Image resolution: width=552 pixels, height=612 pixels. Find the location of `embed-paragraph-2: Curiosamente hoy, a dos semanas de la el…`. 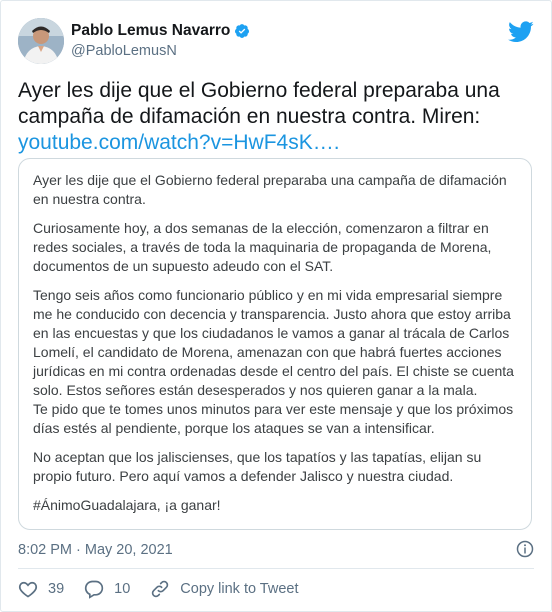

embed-paragraph-2: Curiosamente hoy, a dos semanas de la el… is located at coordinates (262, 247).